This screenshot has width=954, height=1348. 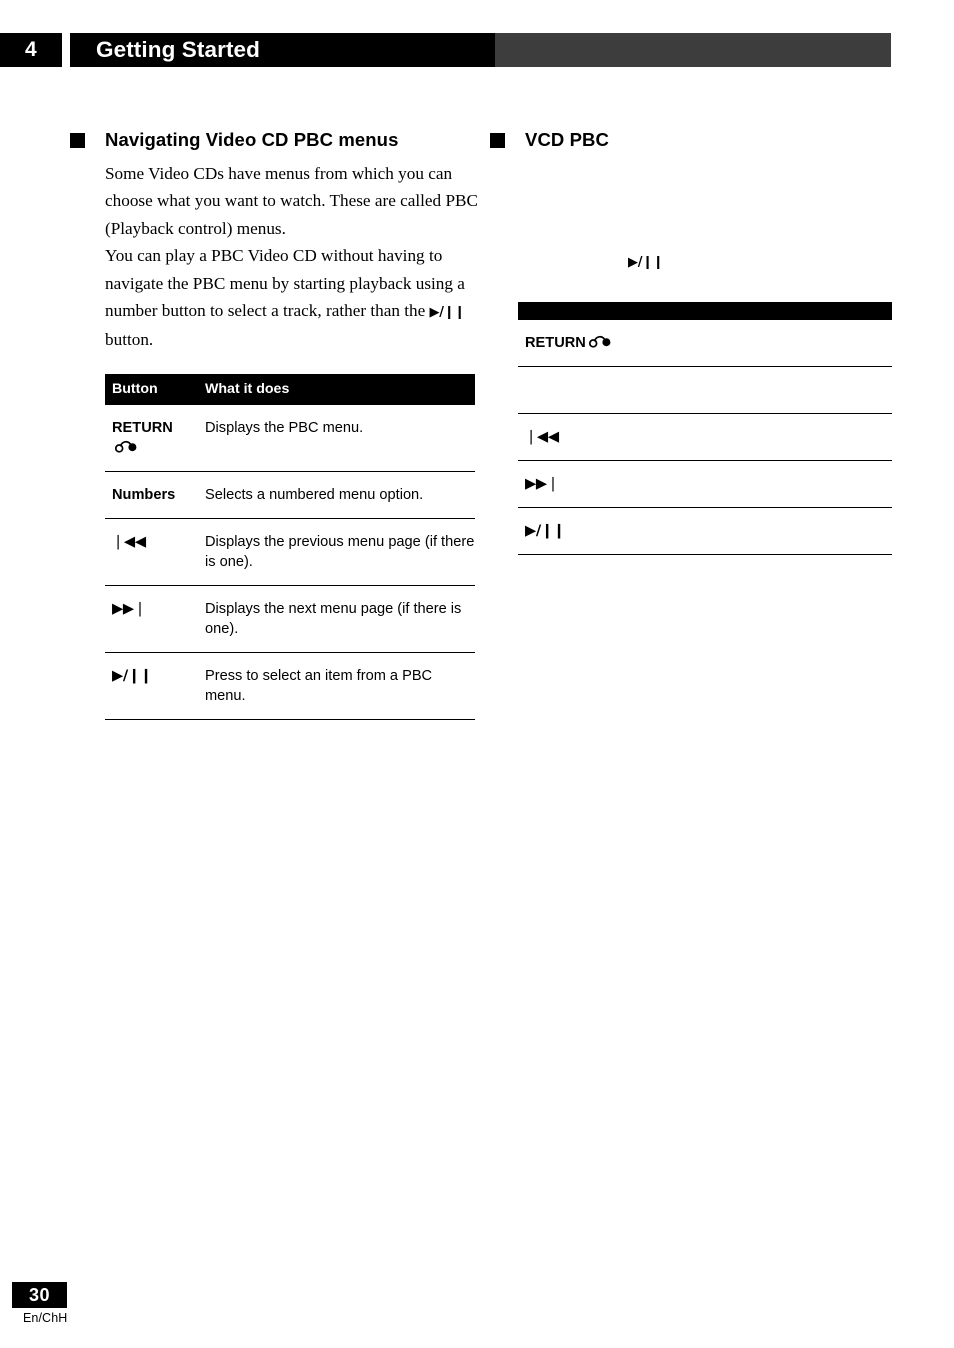 What do you see at coordinates (340, 495) in the screenshot?
I see `table-cell-description: Selects a numbered menu option.` at bounding box center [340, 495].